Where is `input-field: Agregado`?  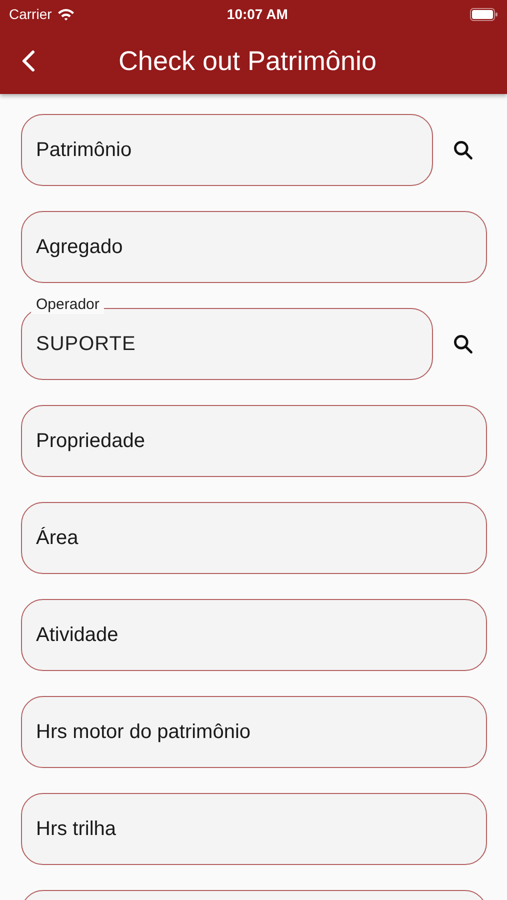 input-field: Agregado is located at coordinates (254, 247).